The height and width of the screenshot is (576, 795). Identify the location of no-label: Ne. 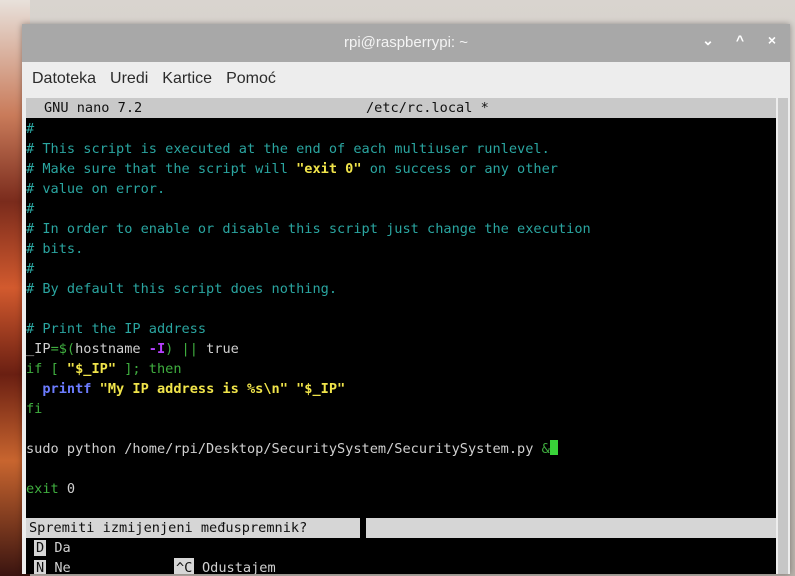
(62, 567).